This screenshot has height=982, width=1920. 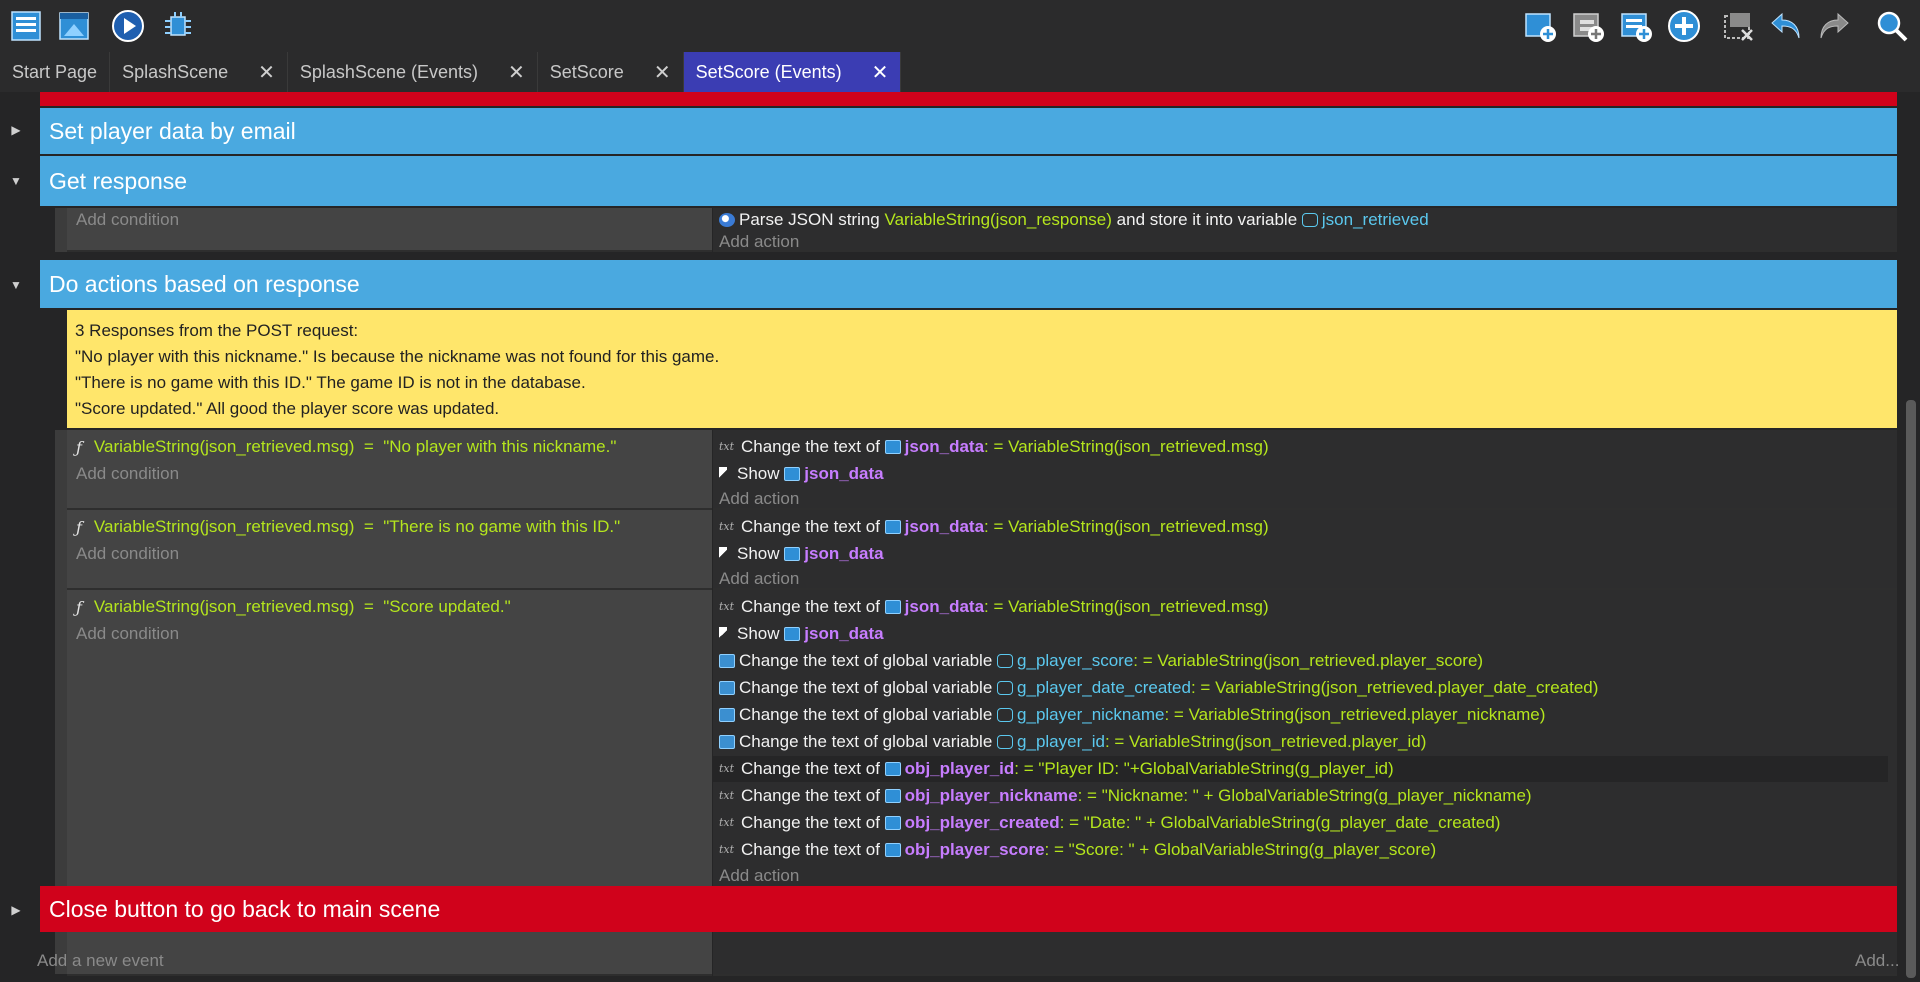 I want to click on add-comment-icon, so click(x=1636, y=26).